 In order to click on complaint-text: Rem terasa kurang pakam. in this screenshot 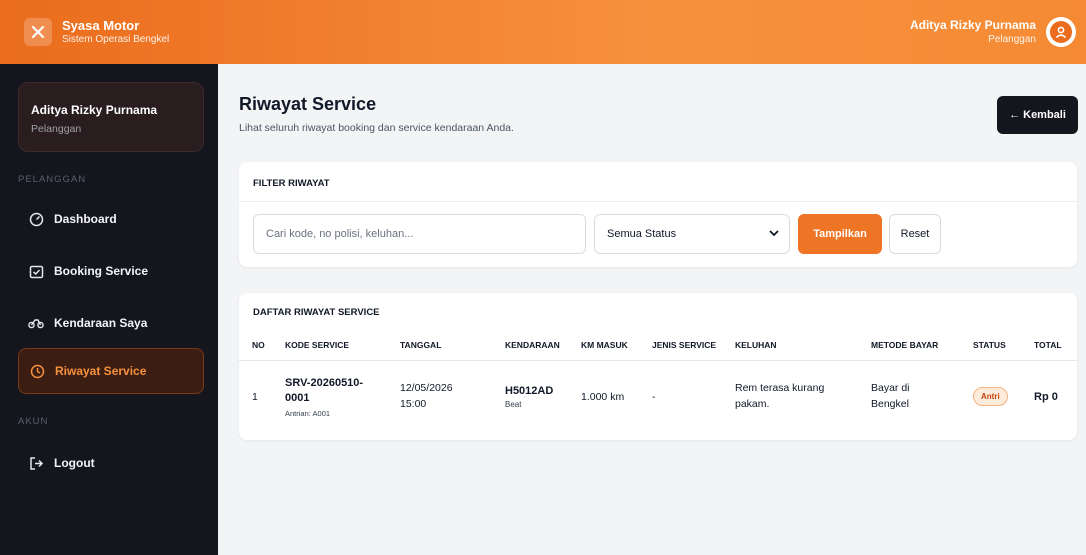, I will do `click(780, 396)`.